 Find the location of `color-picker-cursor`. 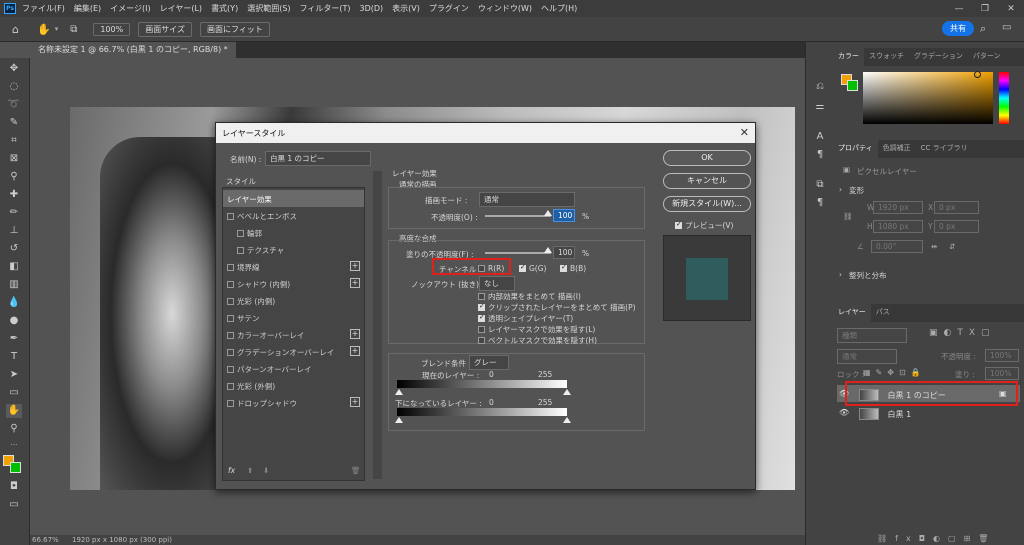

color-picker-cursor is located at coordinates (977, 74).